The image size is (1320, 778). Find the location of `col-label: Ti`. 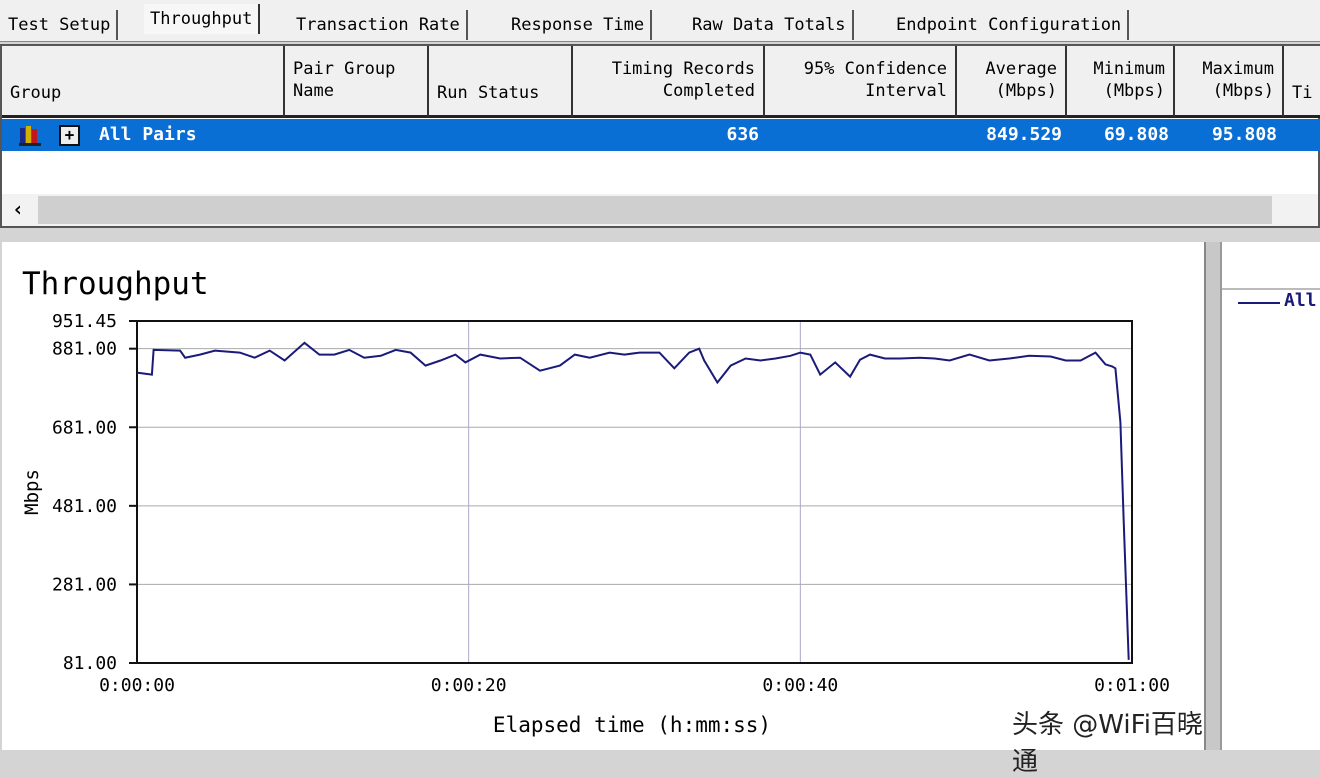

col-label: Ti is located at coordinates (1302, 93).